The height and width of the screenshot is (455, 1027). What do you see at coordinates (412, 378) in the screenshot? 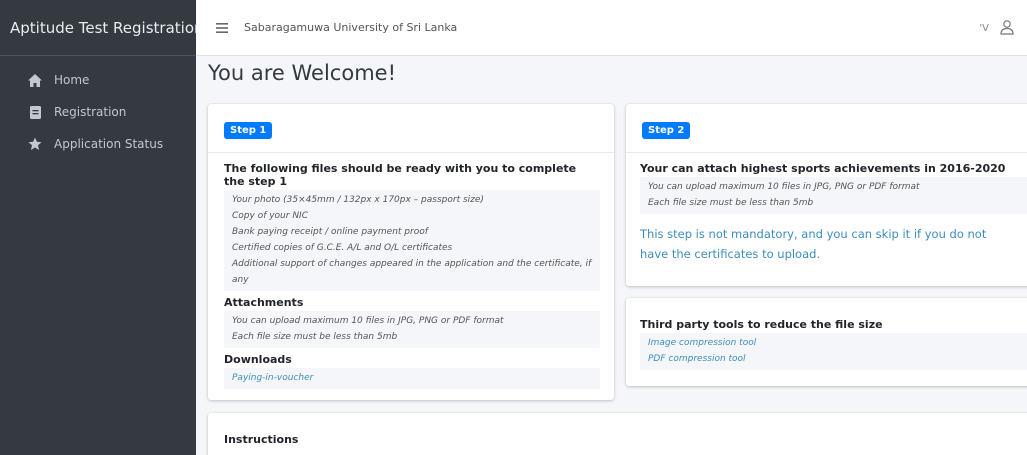
I see `downloads-list: Paying-in-voucher` at bounding box center [412, 378].